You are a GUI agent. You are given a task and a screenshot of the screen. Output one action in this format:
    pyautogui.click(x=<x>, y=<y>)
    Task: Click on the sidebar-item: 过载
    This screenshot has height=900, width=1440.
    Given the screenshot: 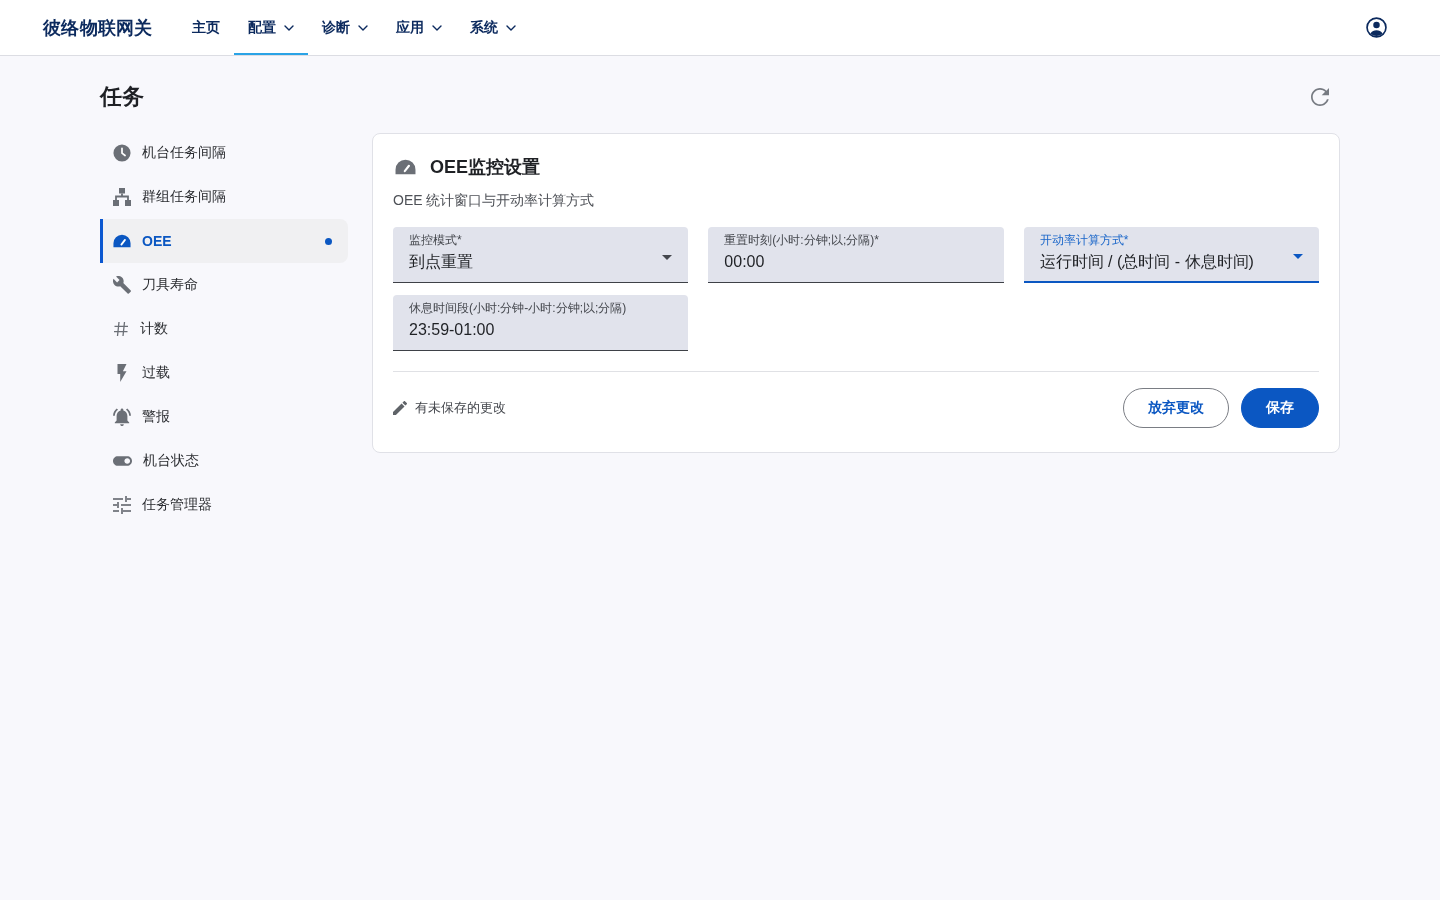 What is the action you would take?
    pyautogui.click(x=224, y=373)
    